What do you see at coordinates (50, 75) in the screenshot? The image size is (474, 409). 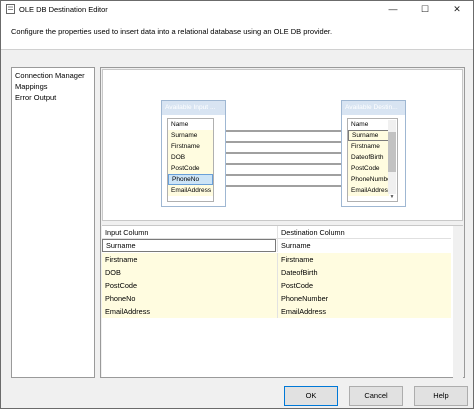 I see `nav-item-connection-manager: Connection Manager` at bounding box center [50, 75].